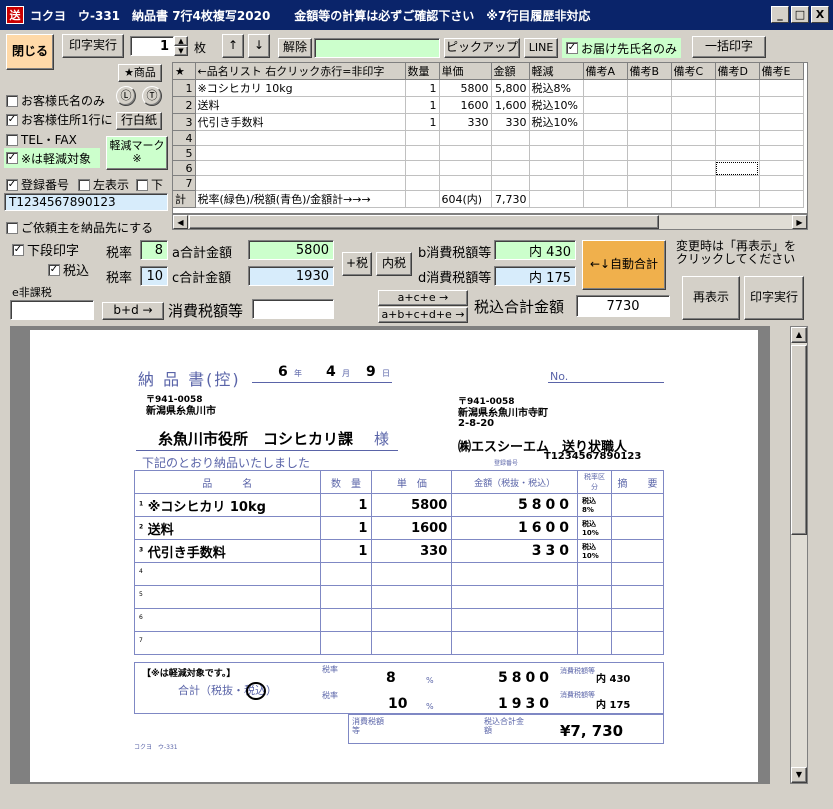 This screenshot has width=833, height=809. Describe the element at coordinates (800, 14) in the screenshot. I see `maximize-button: □` at that location.